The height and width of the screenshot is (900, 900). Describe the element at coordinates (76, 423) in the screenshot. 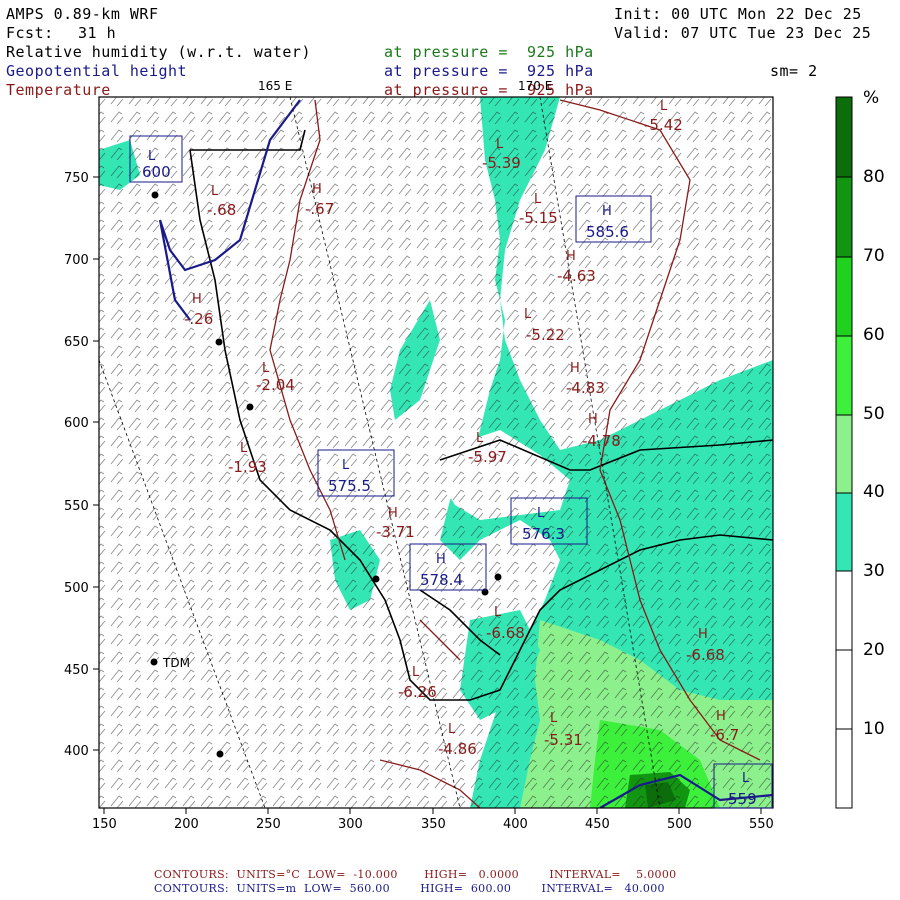

I see `y-tick: 600` at that location.